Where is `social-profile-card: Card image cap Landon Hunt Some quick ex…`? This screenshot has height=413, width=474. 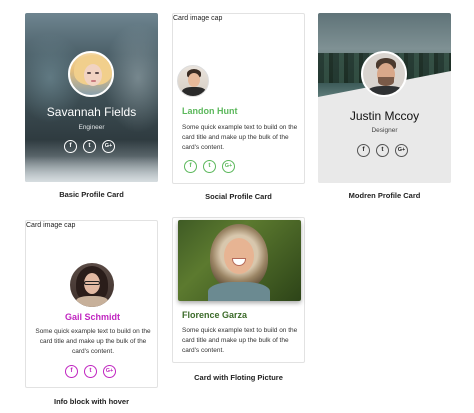 social-profile-card: Card image cap Landon Hunt Some quick ex… is located at coordinates (238, 98).